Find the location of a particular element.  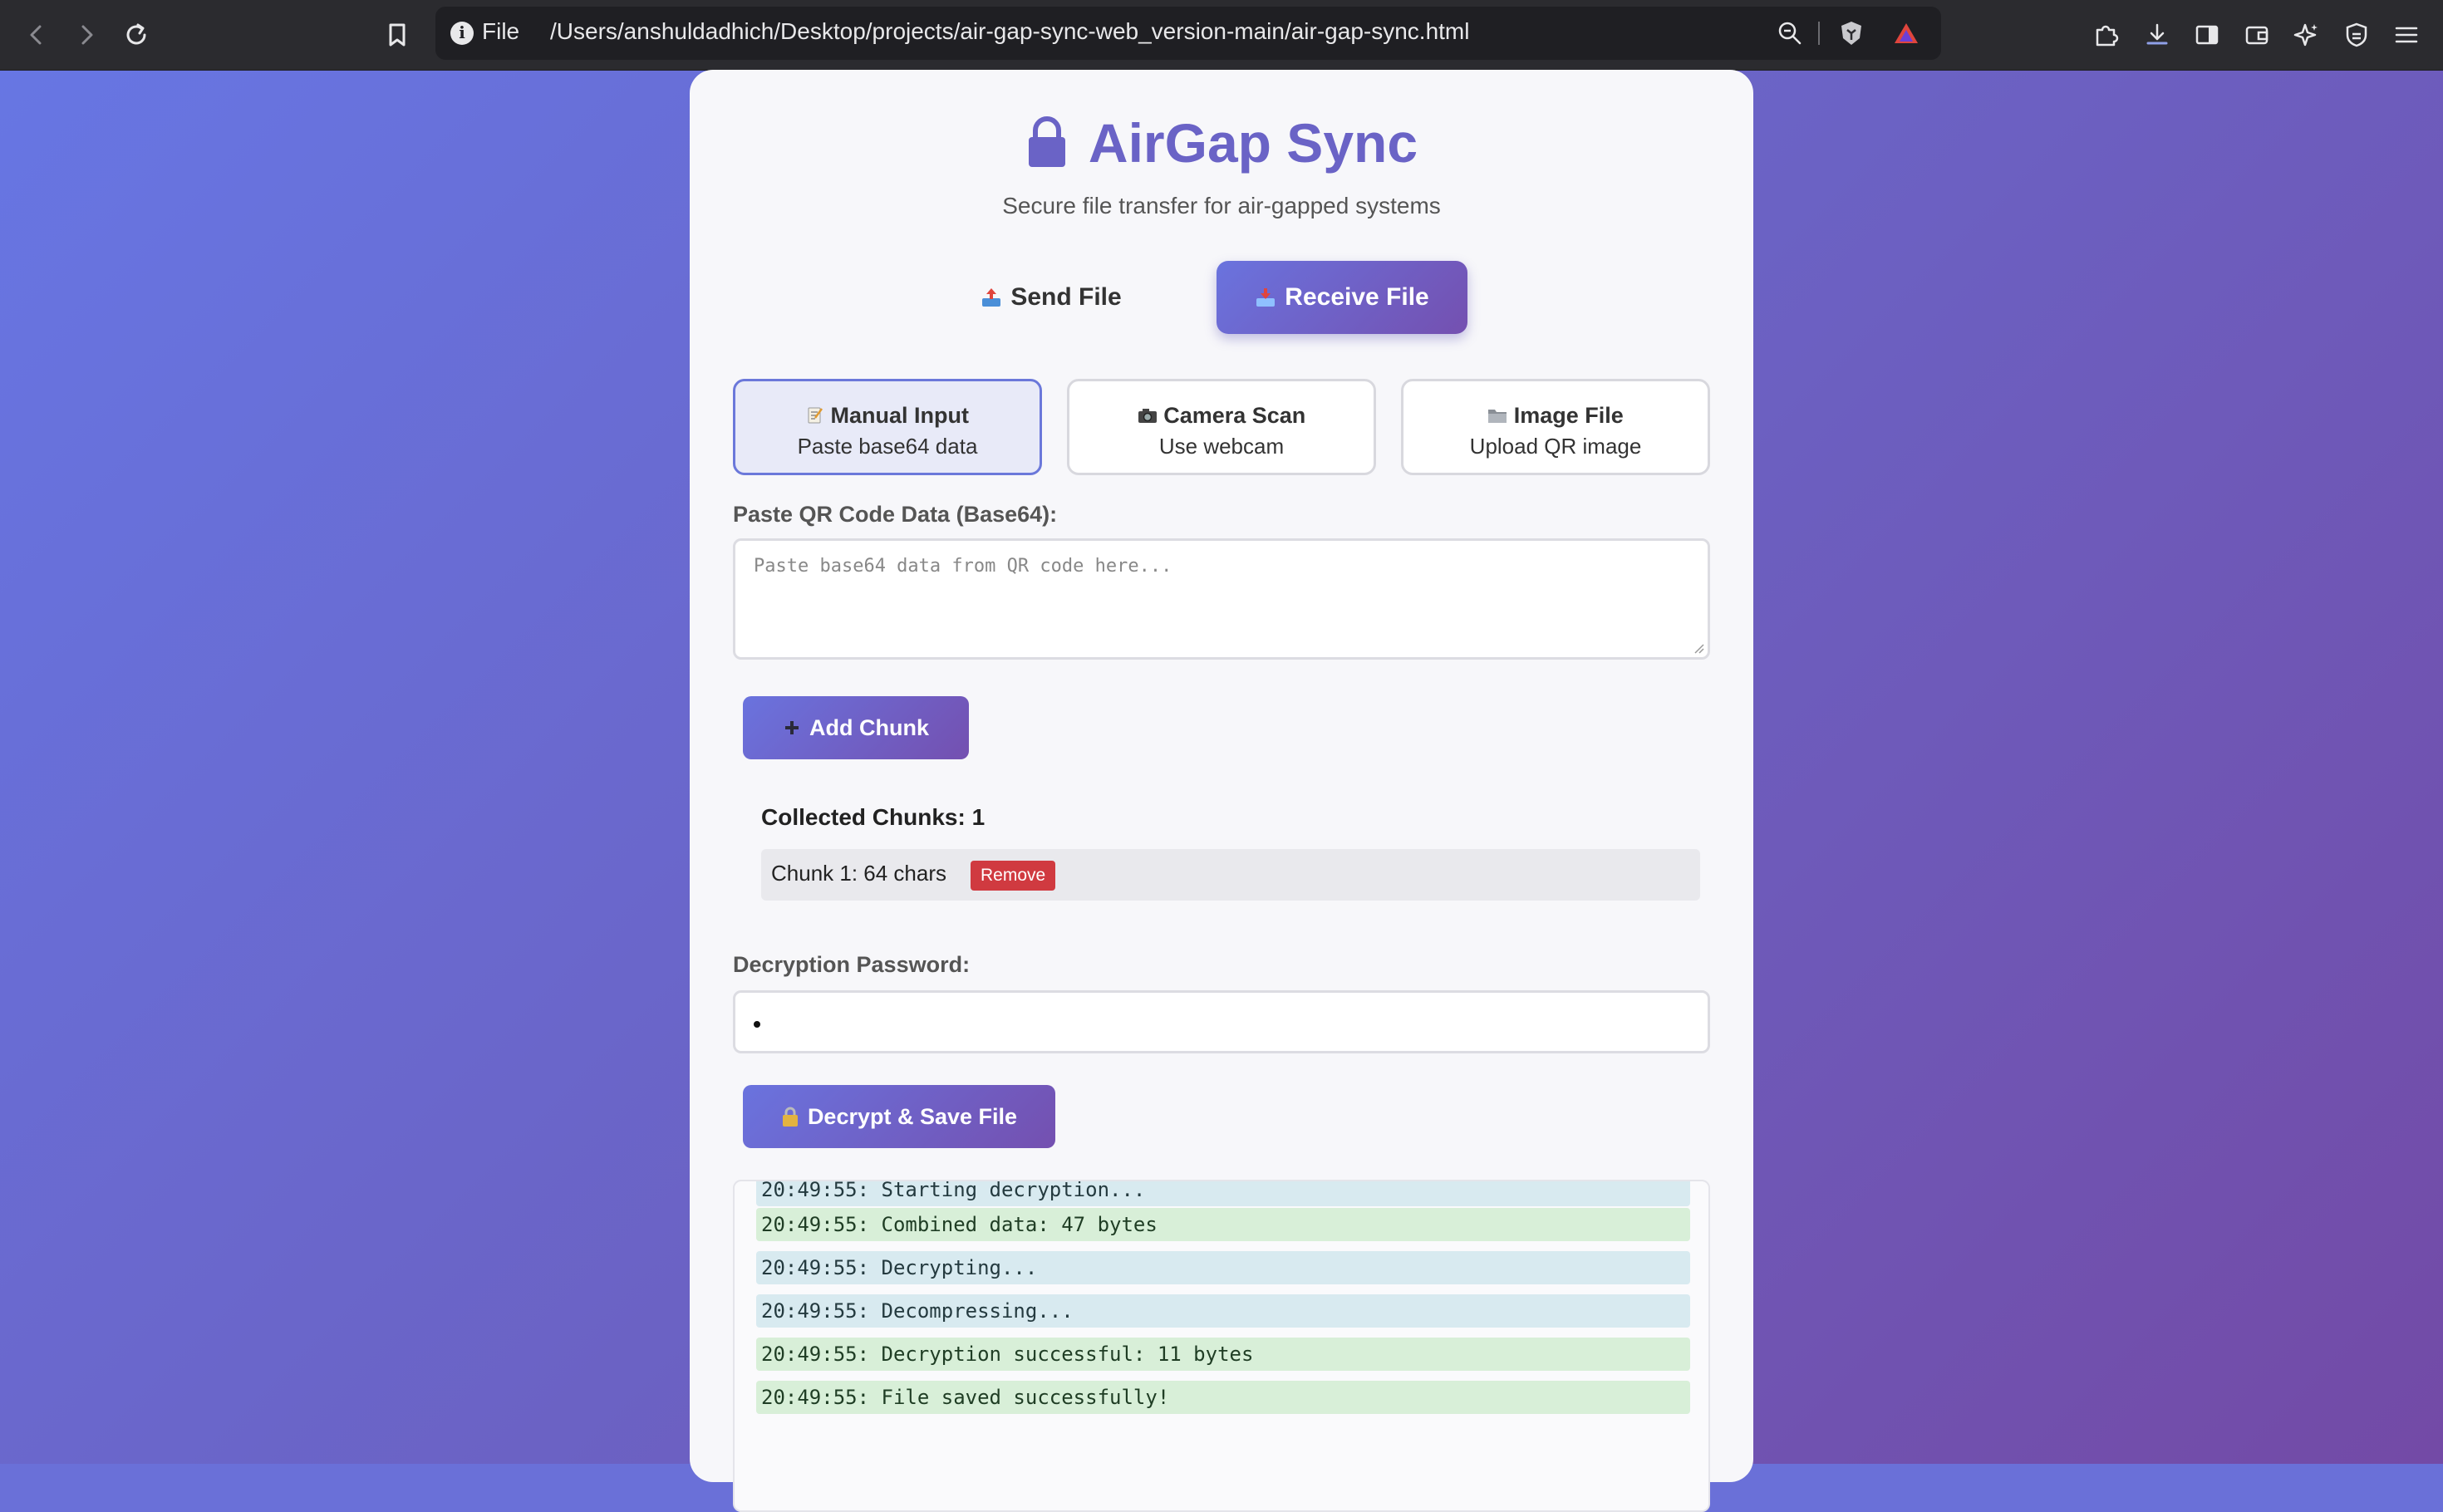

tab-receive-file: Receive File is located at coordinates (1342, 297).